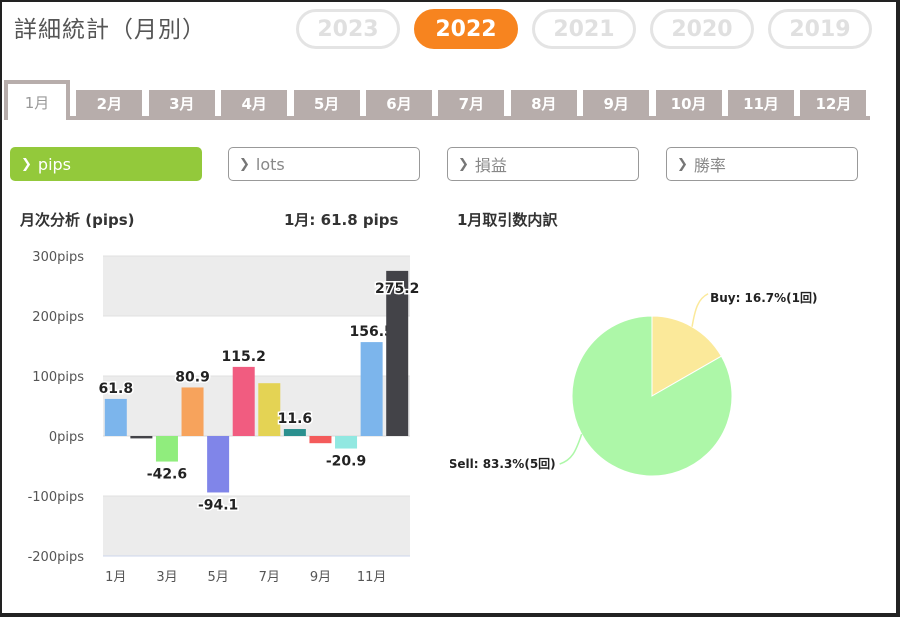 This screenshot has height=617, width=900. I want to click on tab-month-2: 2月, so click(109, 103).